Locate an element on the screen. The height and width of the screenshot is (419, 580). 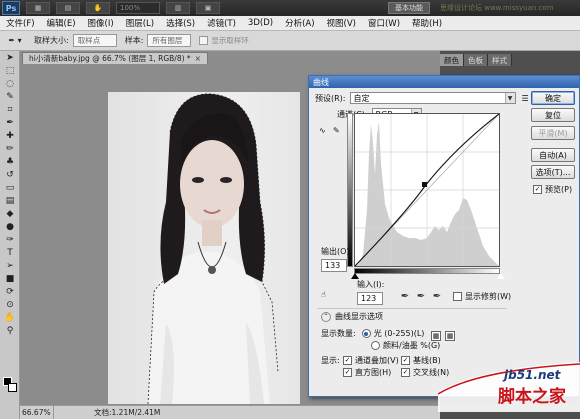
pen-tool-icon: ✑ is located at coordinates (10, 239).